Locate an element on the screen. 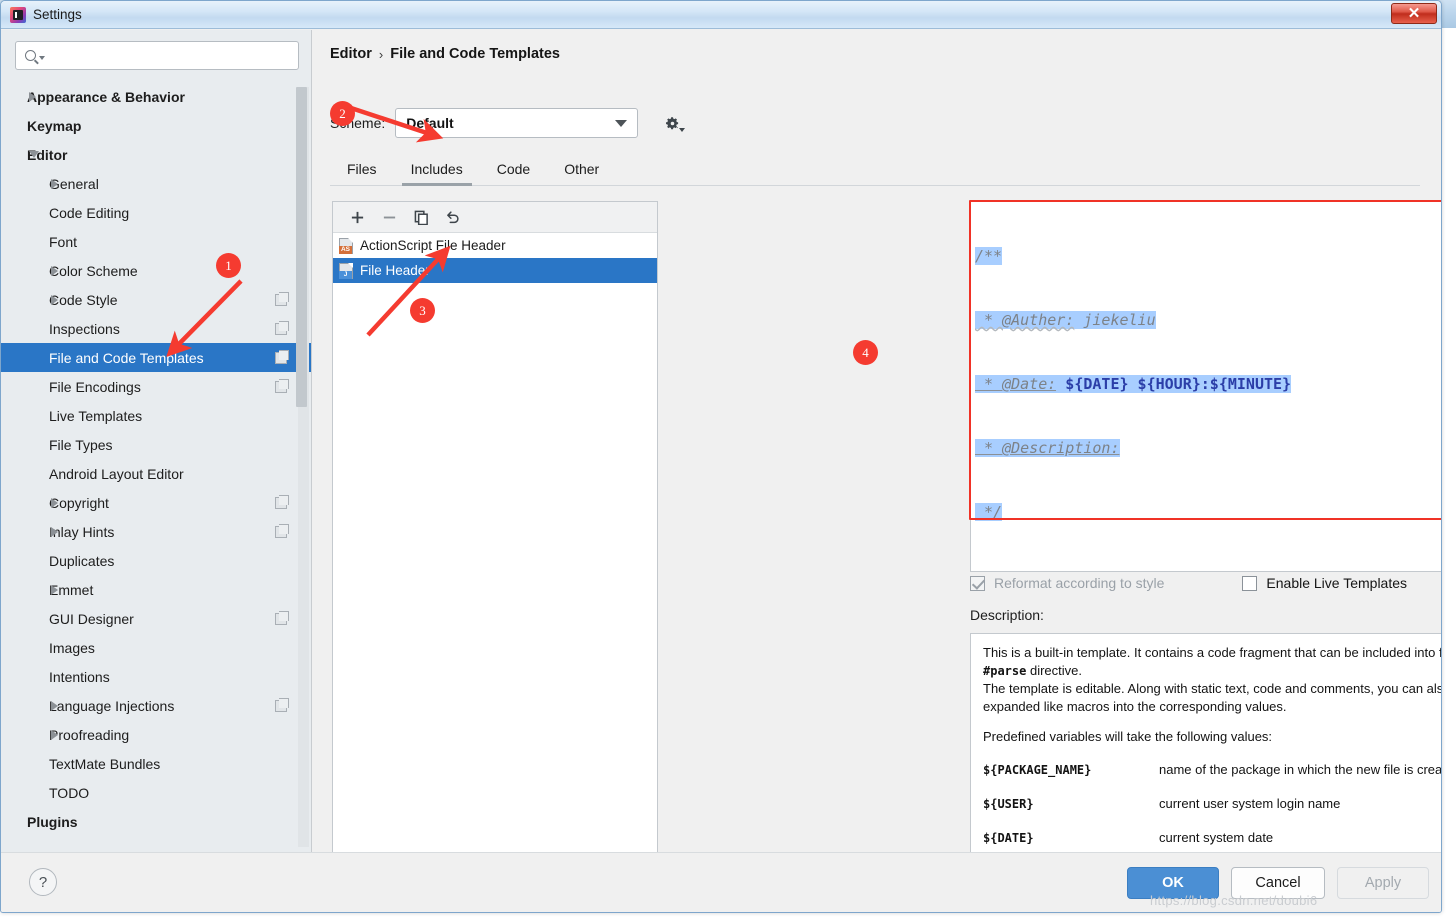  sidebar-item-label: Language Injections is located at coordinates (112, 705).